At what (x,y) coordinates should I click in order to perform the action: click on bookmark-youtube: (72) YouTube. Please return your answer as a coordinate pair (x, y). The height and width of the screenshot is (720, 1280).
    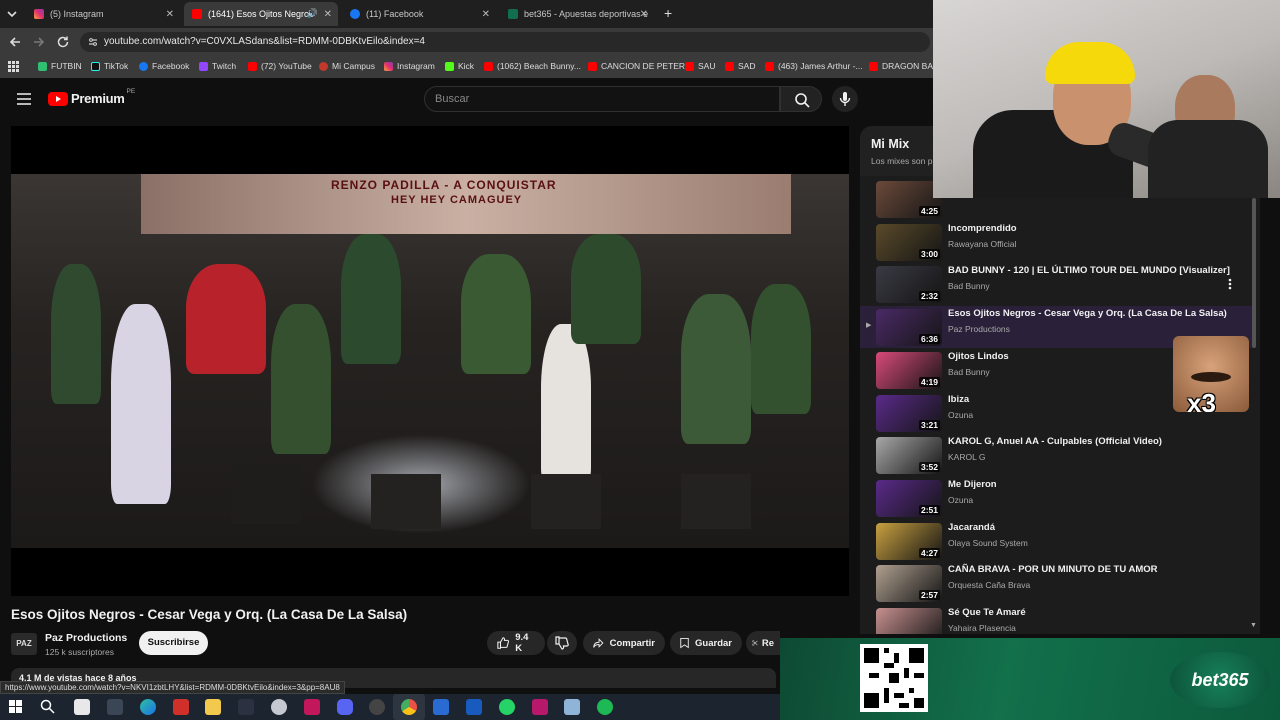
    Looking at the image, I should click on (280, 66).